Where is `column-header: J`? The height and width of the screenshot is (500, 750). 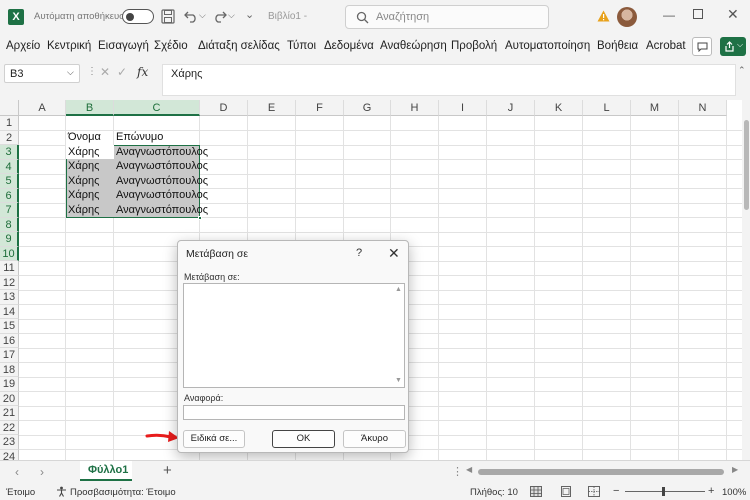 column-header: J is located at coordinates (511, 108).